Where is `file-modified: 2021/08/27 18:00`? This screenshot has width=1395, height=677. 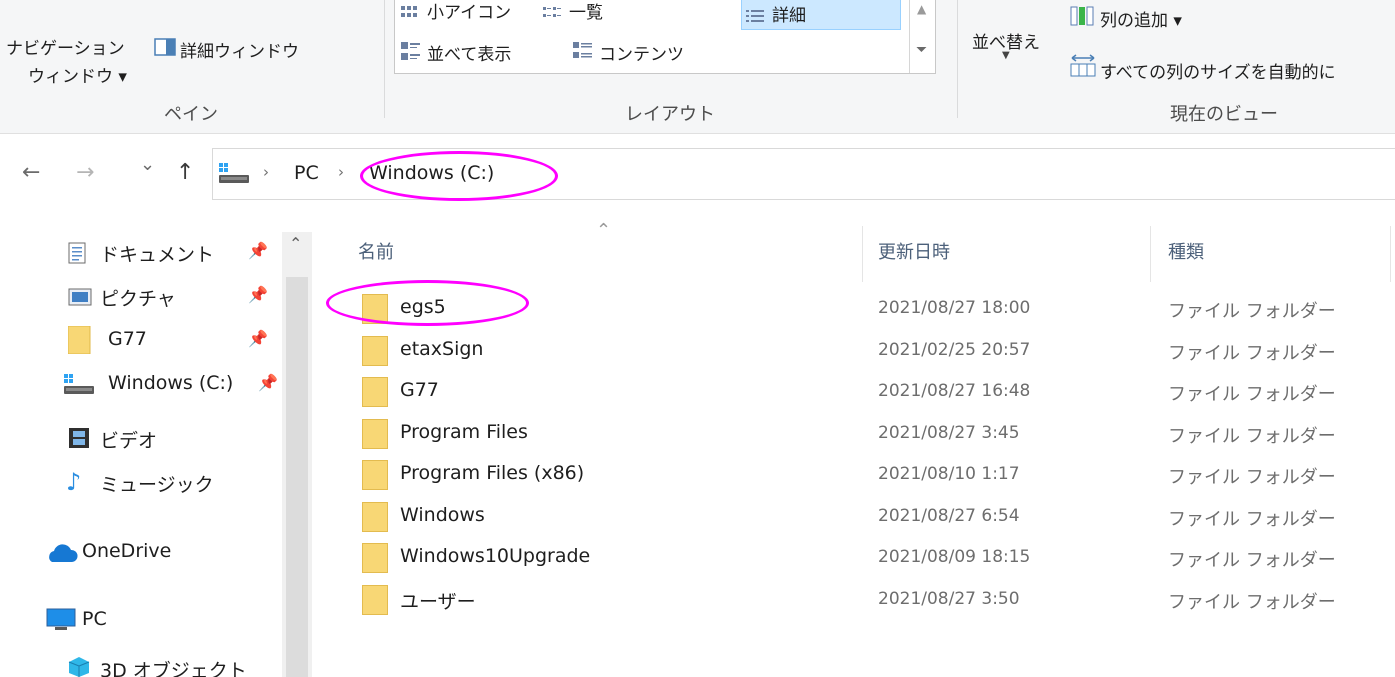
file-modified: 2021/08/27 18:00 is located at coordinates (954, 308).